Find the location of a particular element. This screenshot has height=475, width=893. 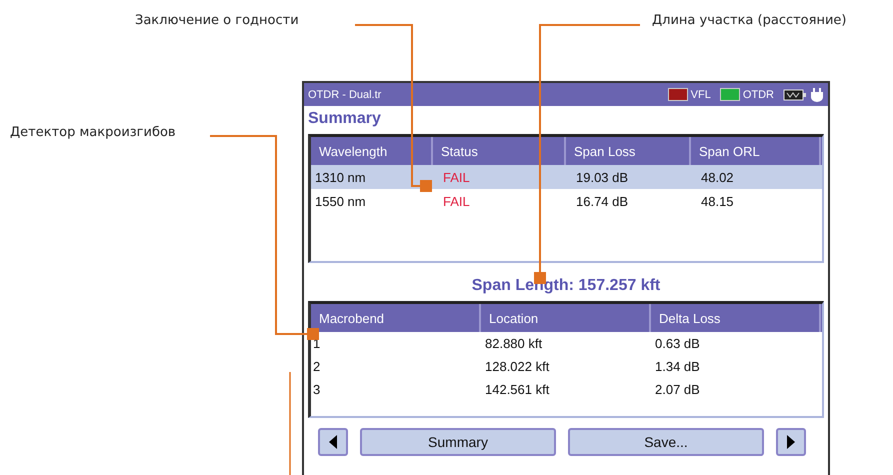

table-row: 1310 nm FAIL 19.03 dB 48.02 is located at coordinates (566, 177).